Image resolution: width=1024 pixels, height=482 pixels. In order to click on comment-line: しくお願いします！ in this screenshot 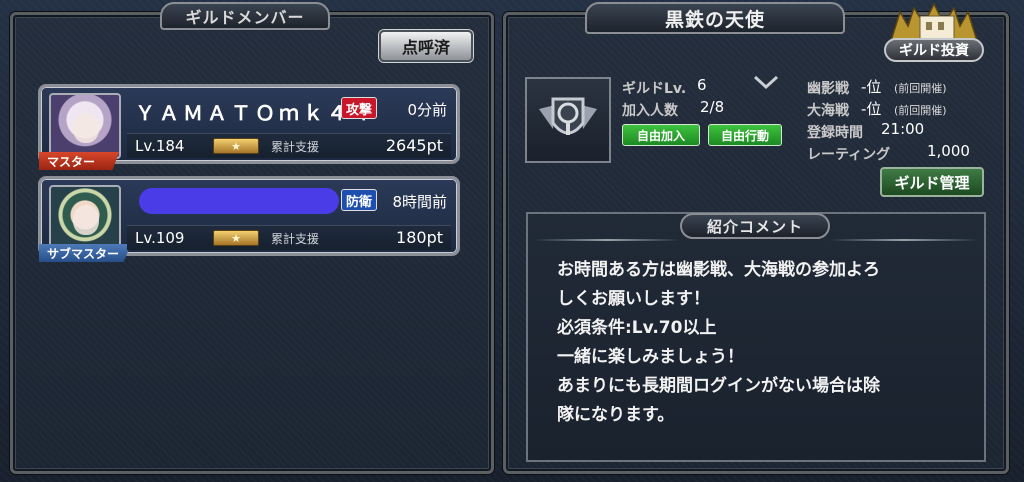, I will do `click(633, 299)`.